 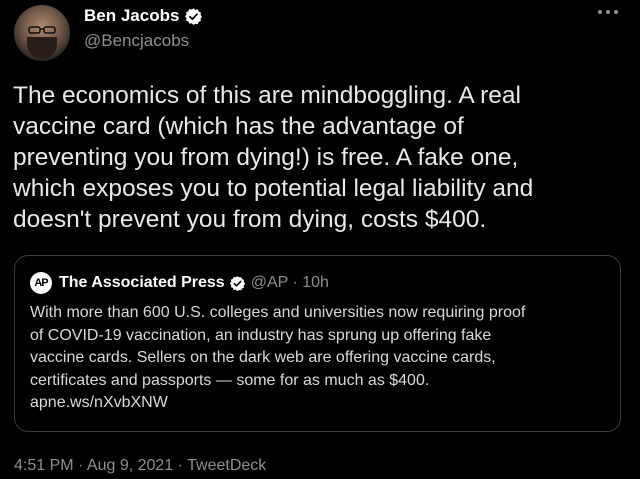 I want to click on avatar, so click(x=42, y=33).